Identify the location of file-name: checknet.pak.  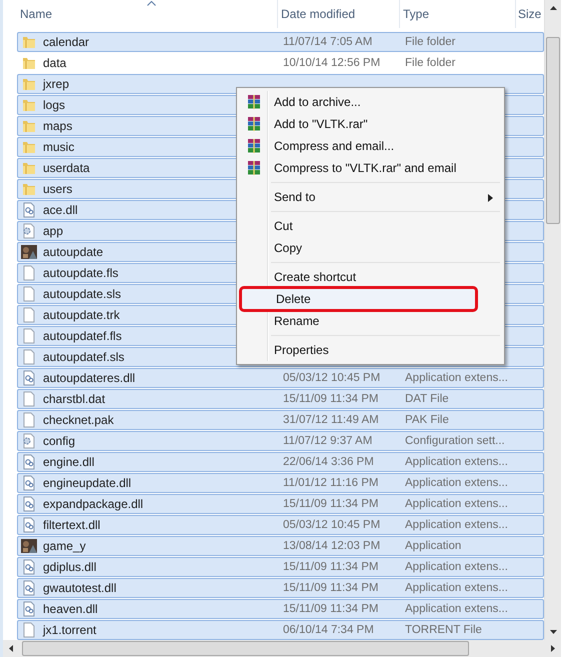
(78, 420).